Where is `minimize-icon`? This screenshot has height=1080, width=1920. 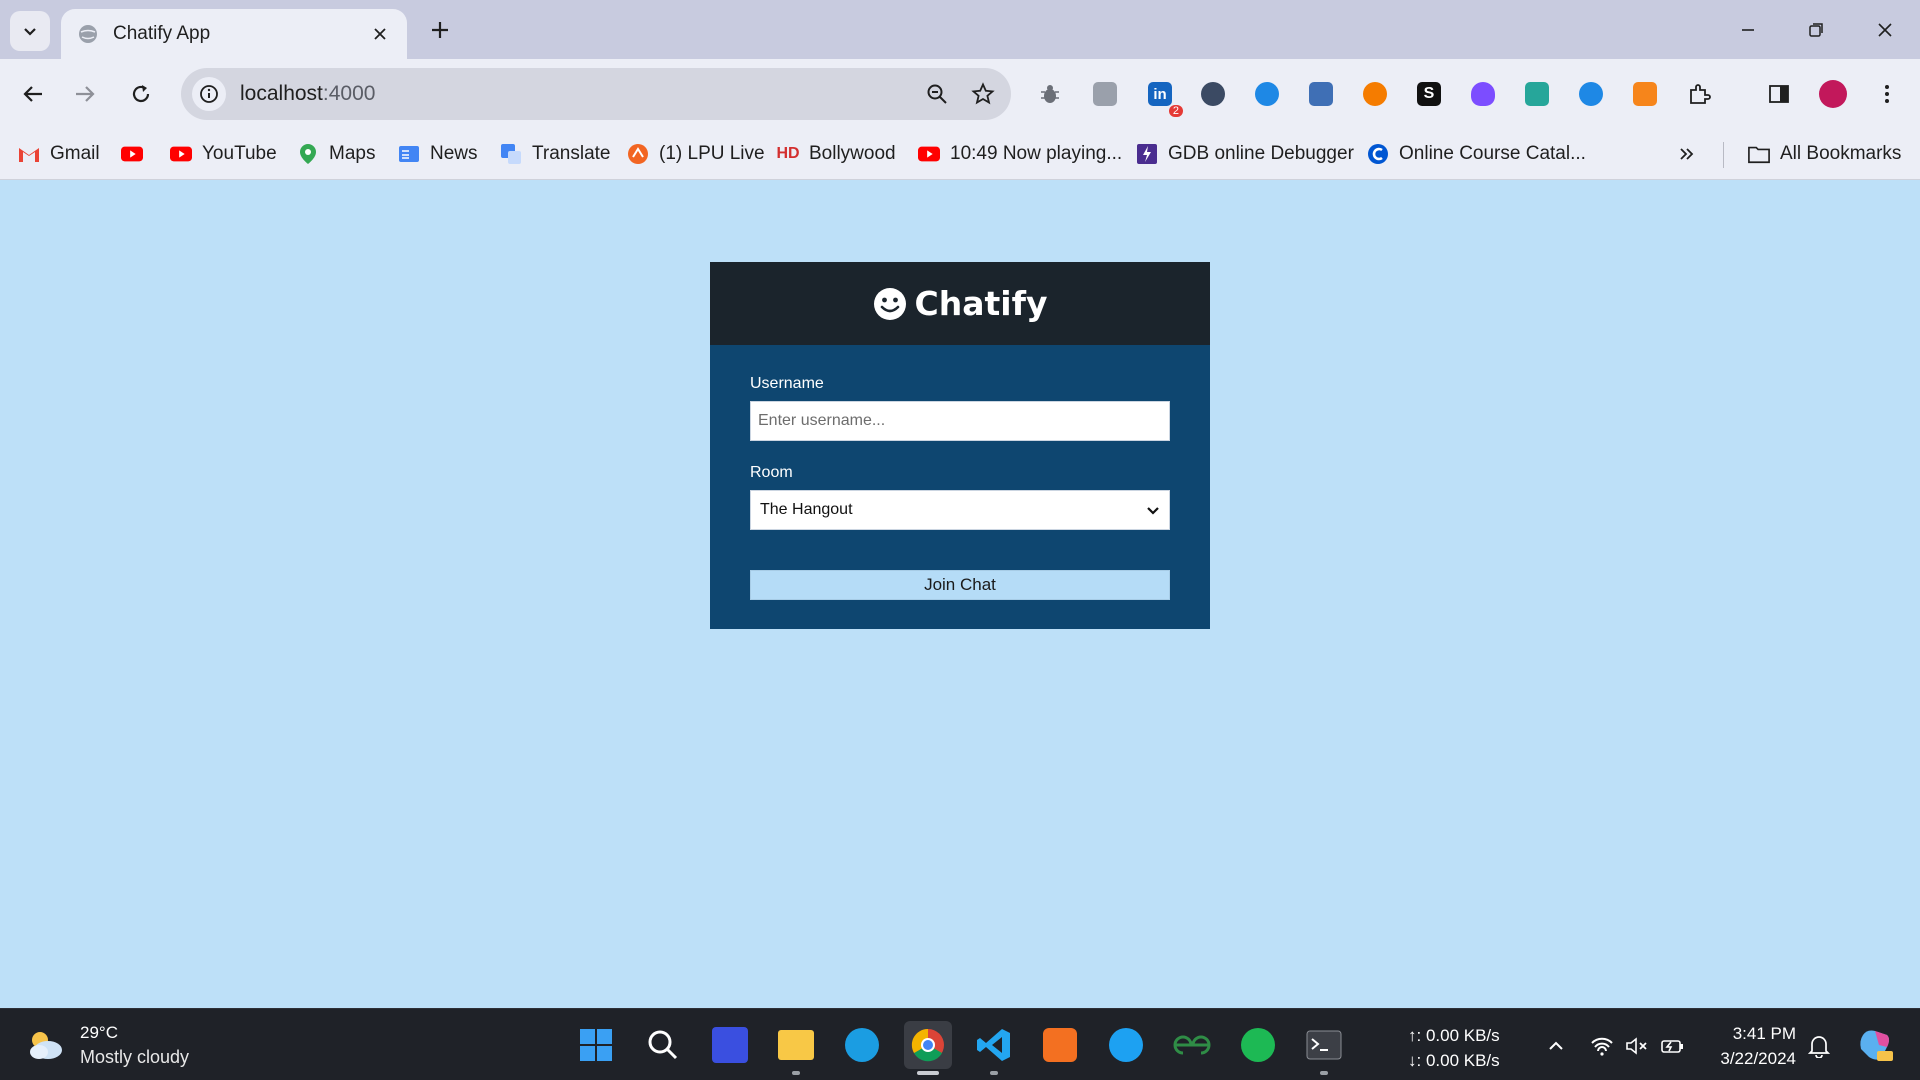
minimize-icon is located at coordinates (1748, 30).